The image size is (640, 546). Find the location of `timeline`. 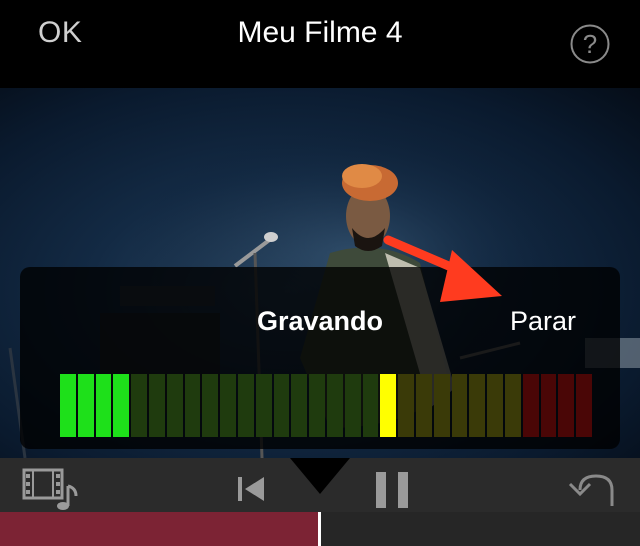

timeline is located at coordinates (320, 529).